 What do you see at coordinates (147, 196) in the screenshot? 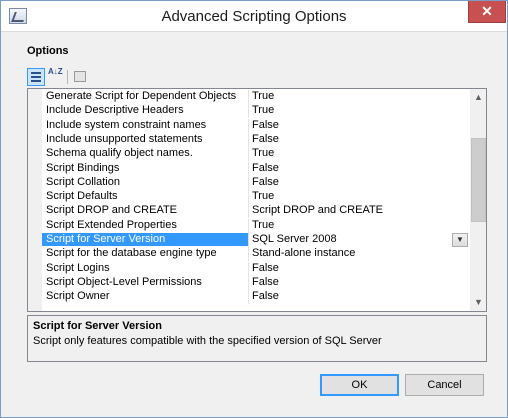
I see `property-name: Script Defaults` at bounding box center [147, 196].